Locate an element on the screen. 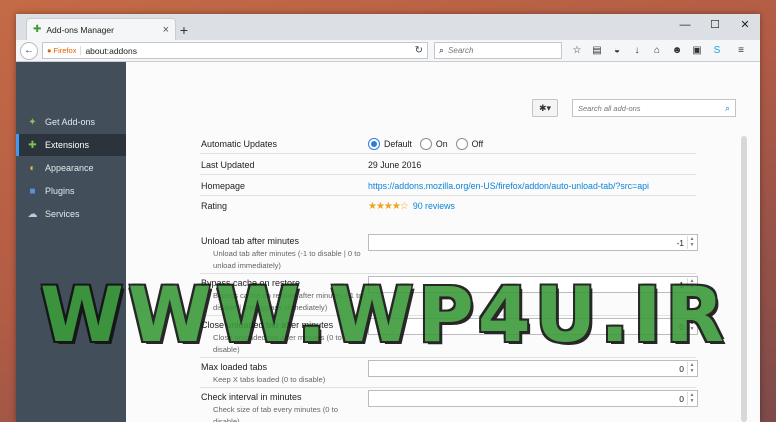  unload-minutes-input: -1 ▲ ▼ is located at coordinates (533, 242).